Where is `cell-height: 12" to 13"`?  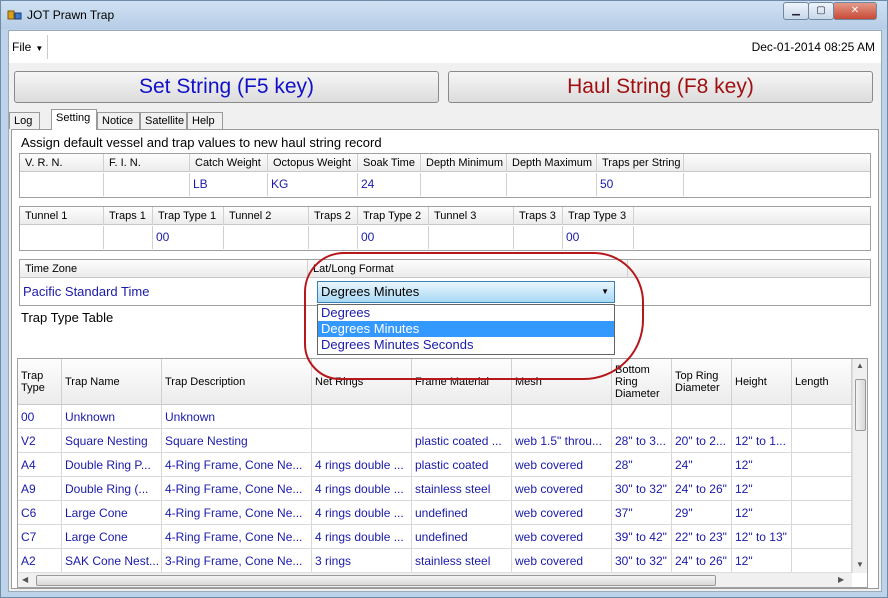 cell-height: 12" to 13" is located at coordinates (762, 537).